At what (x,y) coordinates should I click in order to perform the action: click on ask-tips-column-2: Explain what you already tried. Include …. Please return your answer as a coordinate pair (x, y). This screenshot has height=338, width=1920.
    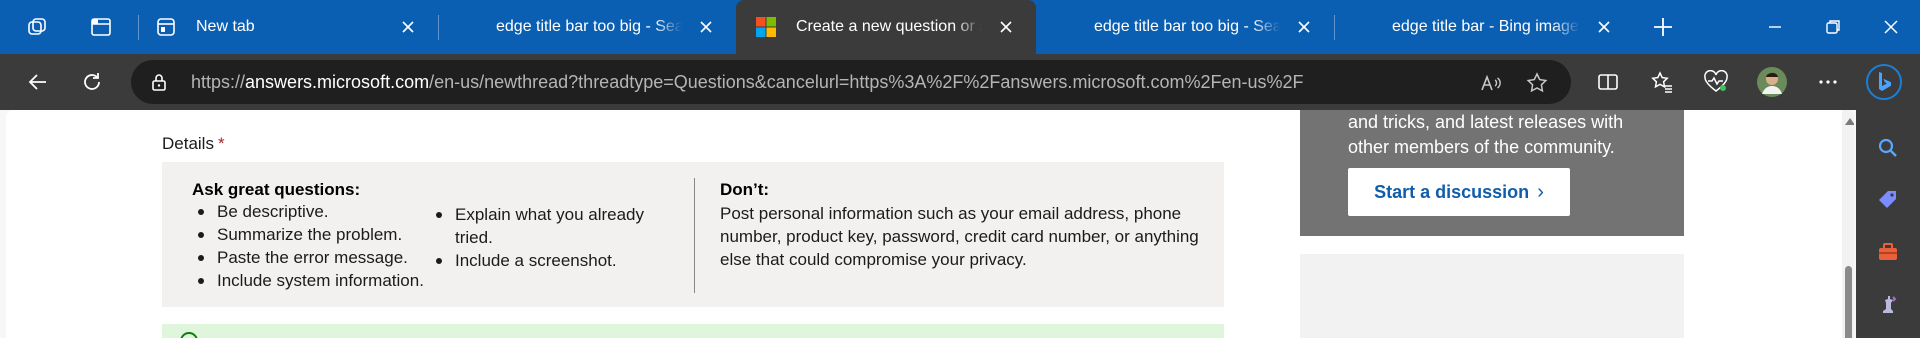
    Looking at the image, I should click on (550, 237).